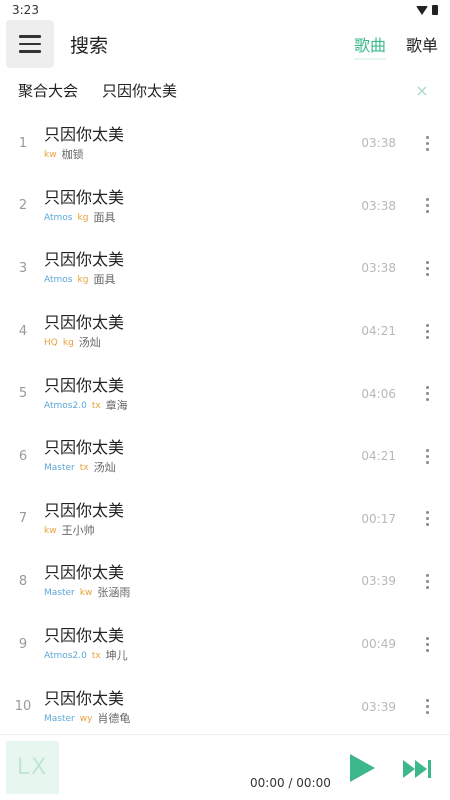 This screenshot has height=800, width=450. I want to click on song-row: 10 只因你太美 Master wy 肖德龟 03:39, so click(225, 706).